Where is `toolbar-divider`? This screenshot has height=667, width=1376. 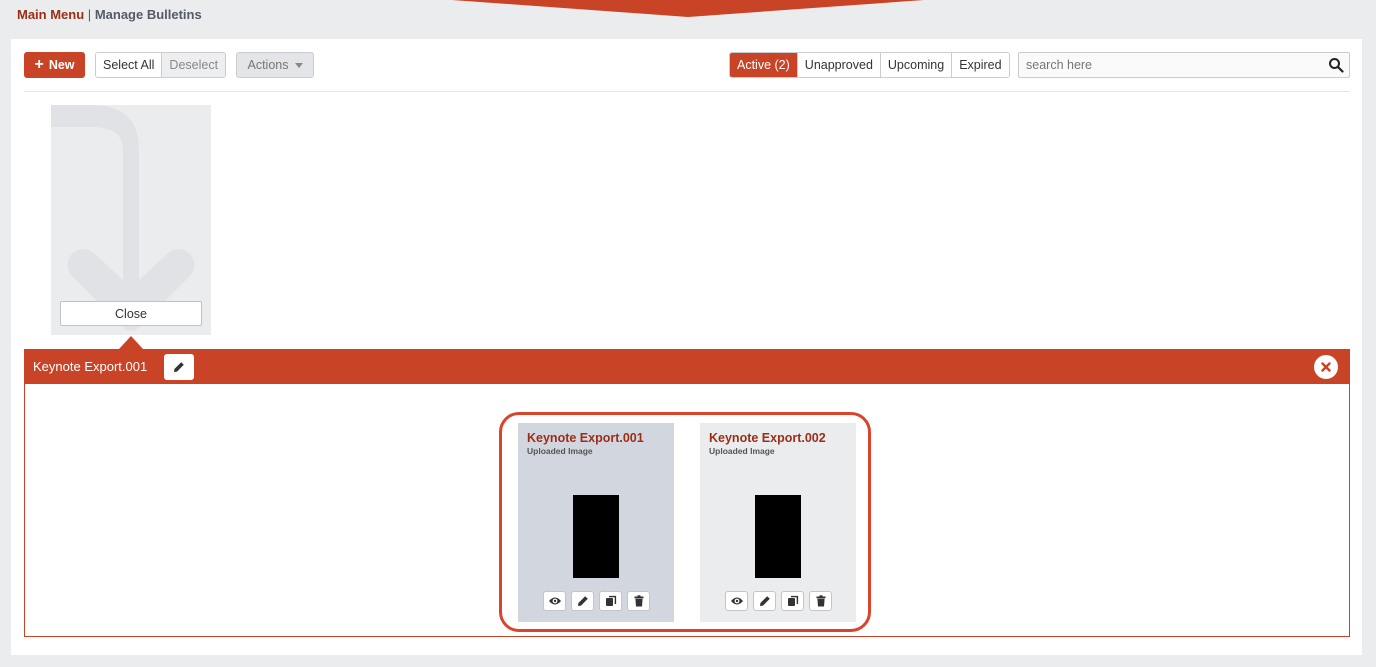
toolbar-divider is located at coordinates (687, 91).